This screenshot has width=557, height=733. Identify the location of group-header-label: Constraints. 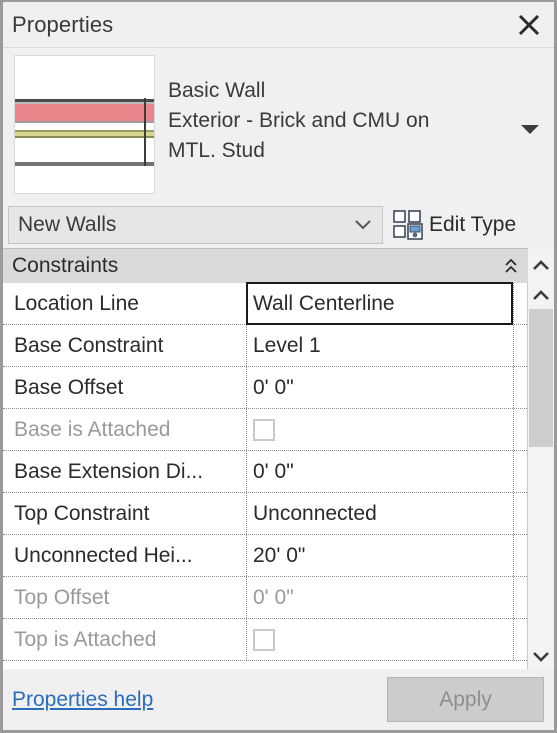
(65, 265).